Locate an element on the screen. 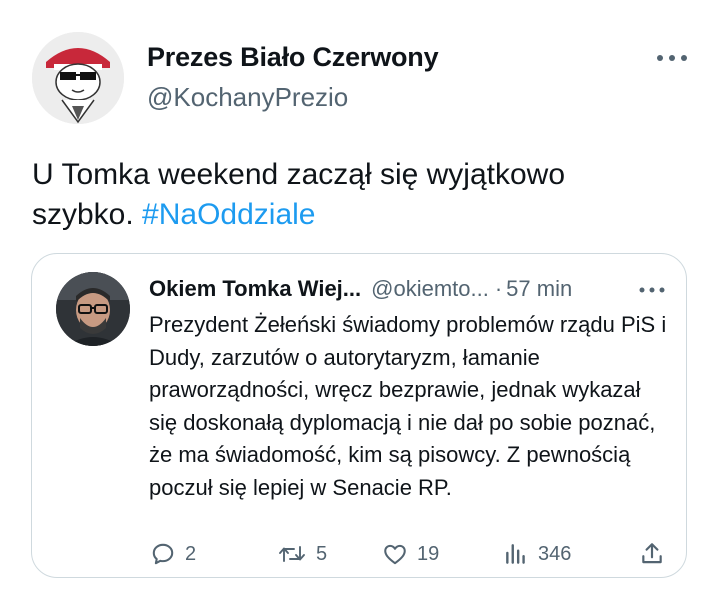 The height and width of the screenshot is (611, 720). retweet-count: 5 is located at coordinates (322, 553).